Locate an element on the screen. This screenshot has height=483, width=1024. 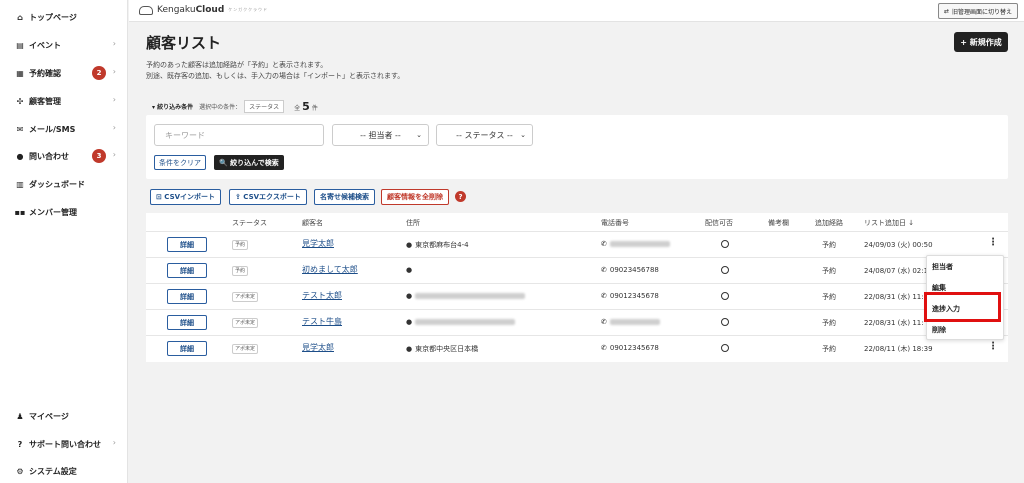
filter-toggle: ▾ 絞り込み条件 is located at coordinates (172, 106).